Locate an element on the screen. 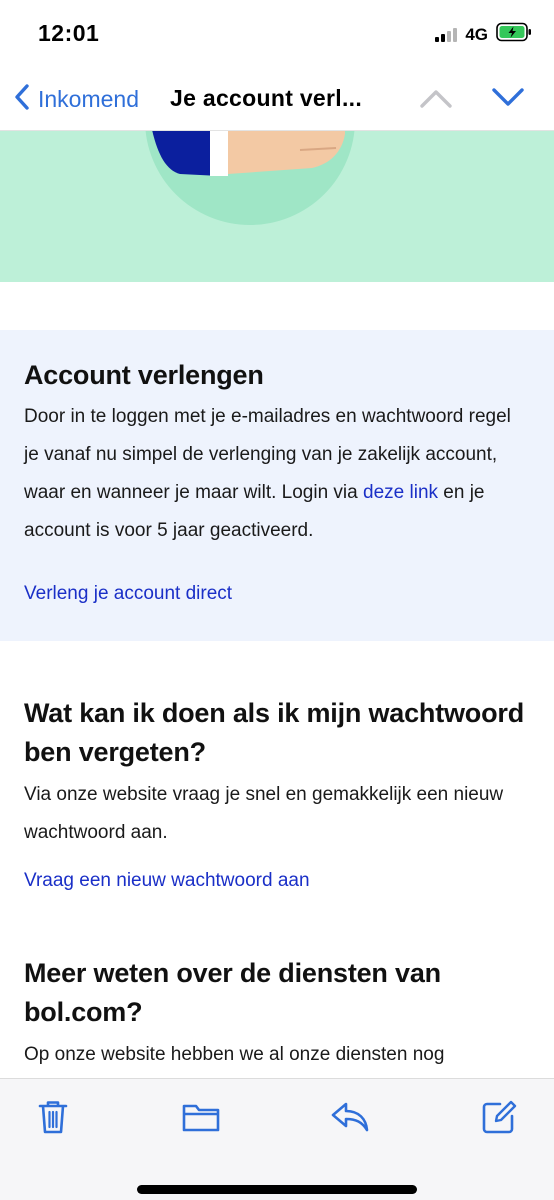 This screenshot has width=554, height=1200. back-button-label: Inkomend is located at coordinates (89, 99).